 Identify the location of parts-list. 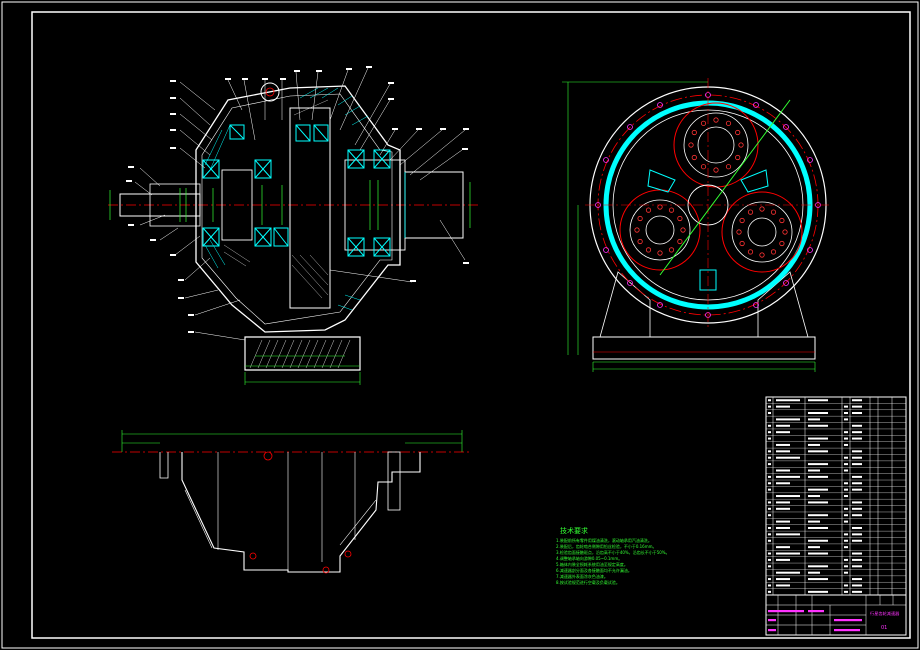
(836, 496).